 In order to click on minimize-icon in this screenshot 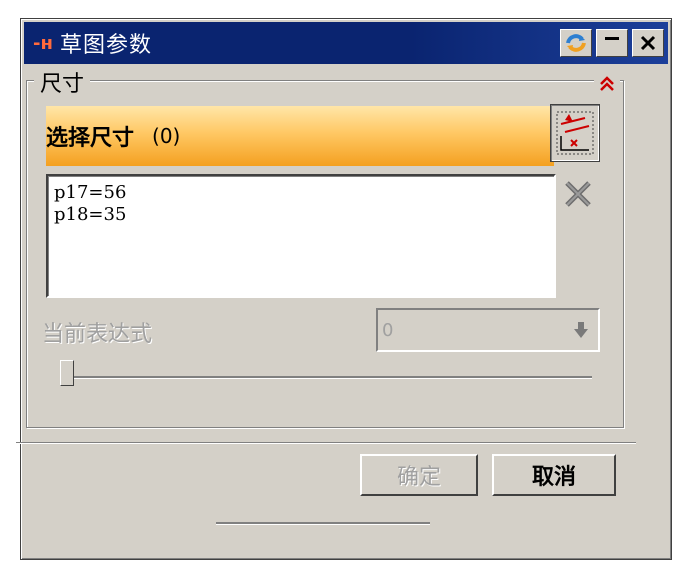, I will do `click(612, 38)`.